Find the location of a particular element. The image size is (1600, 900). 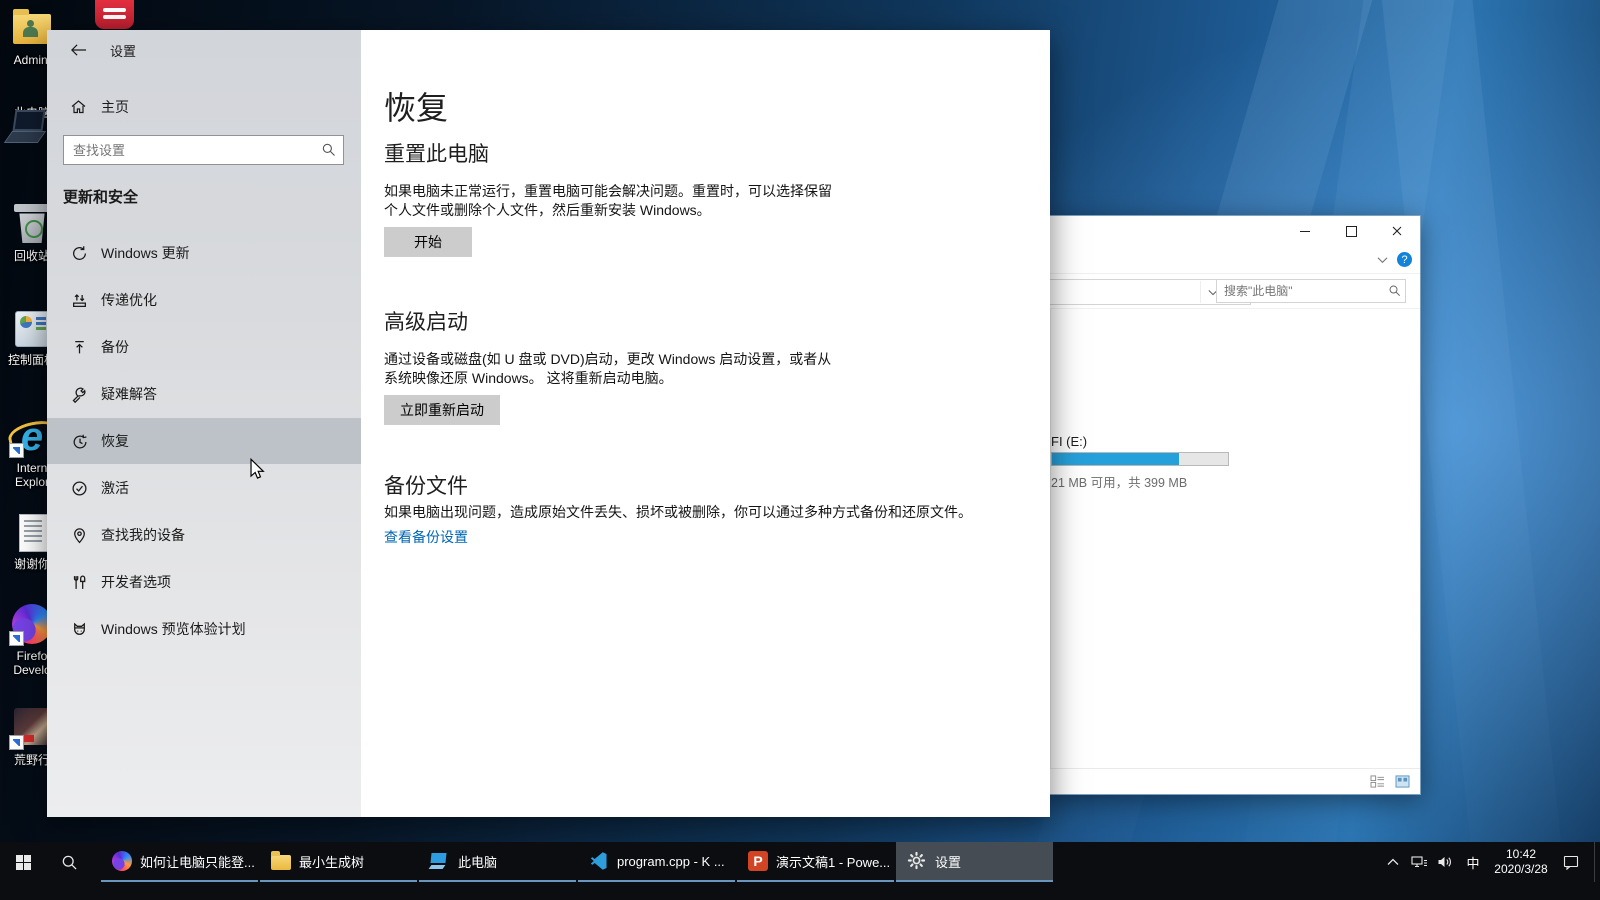

sidebar-item-delivery-optimization: 传递优化 is located at coordinates (204, 300).